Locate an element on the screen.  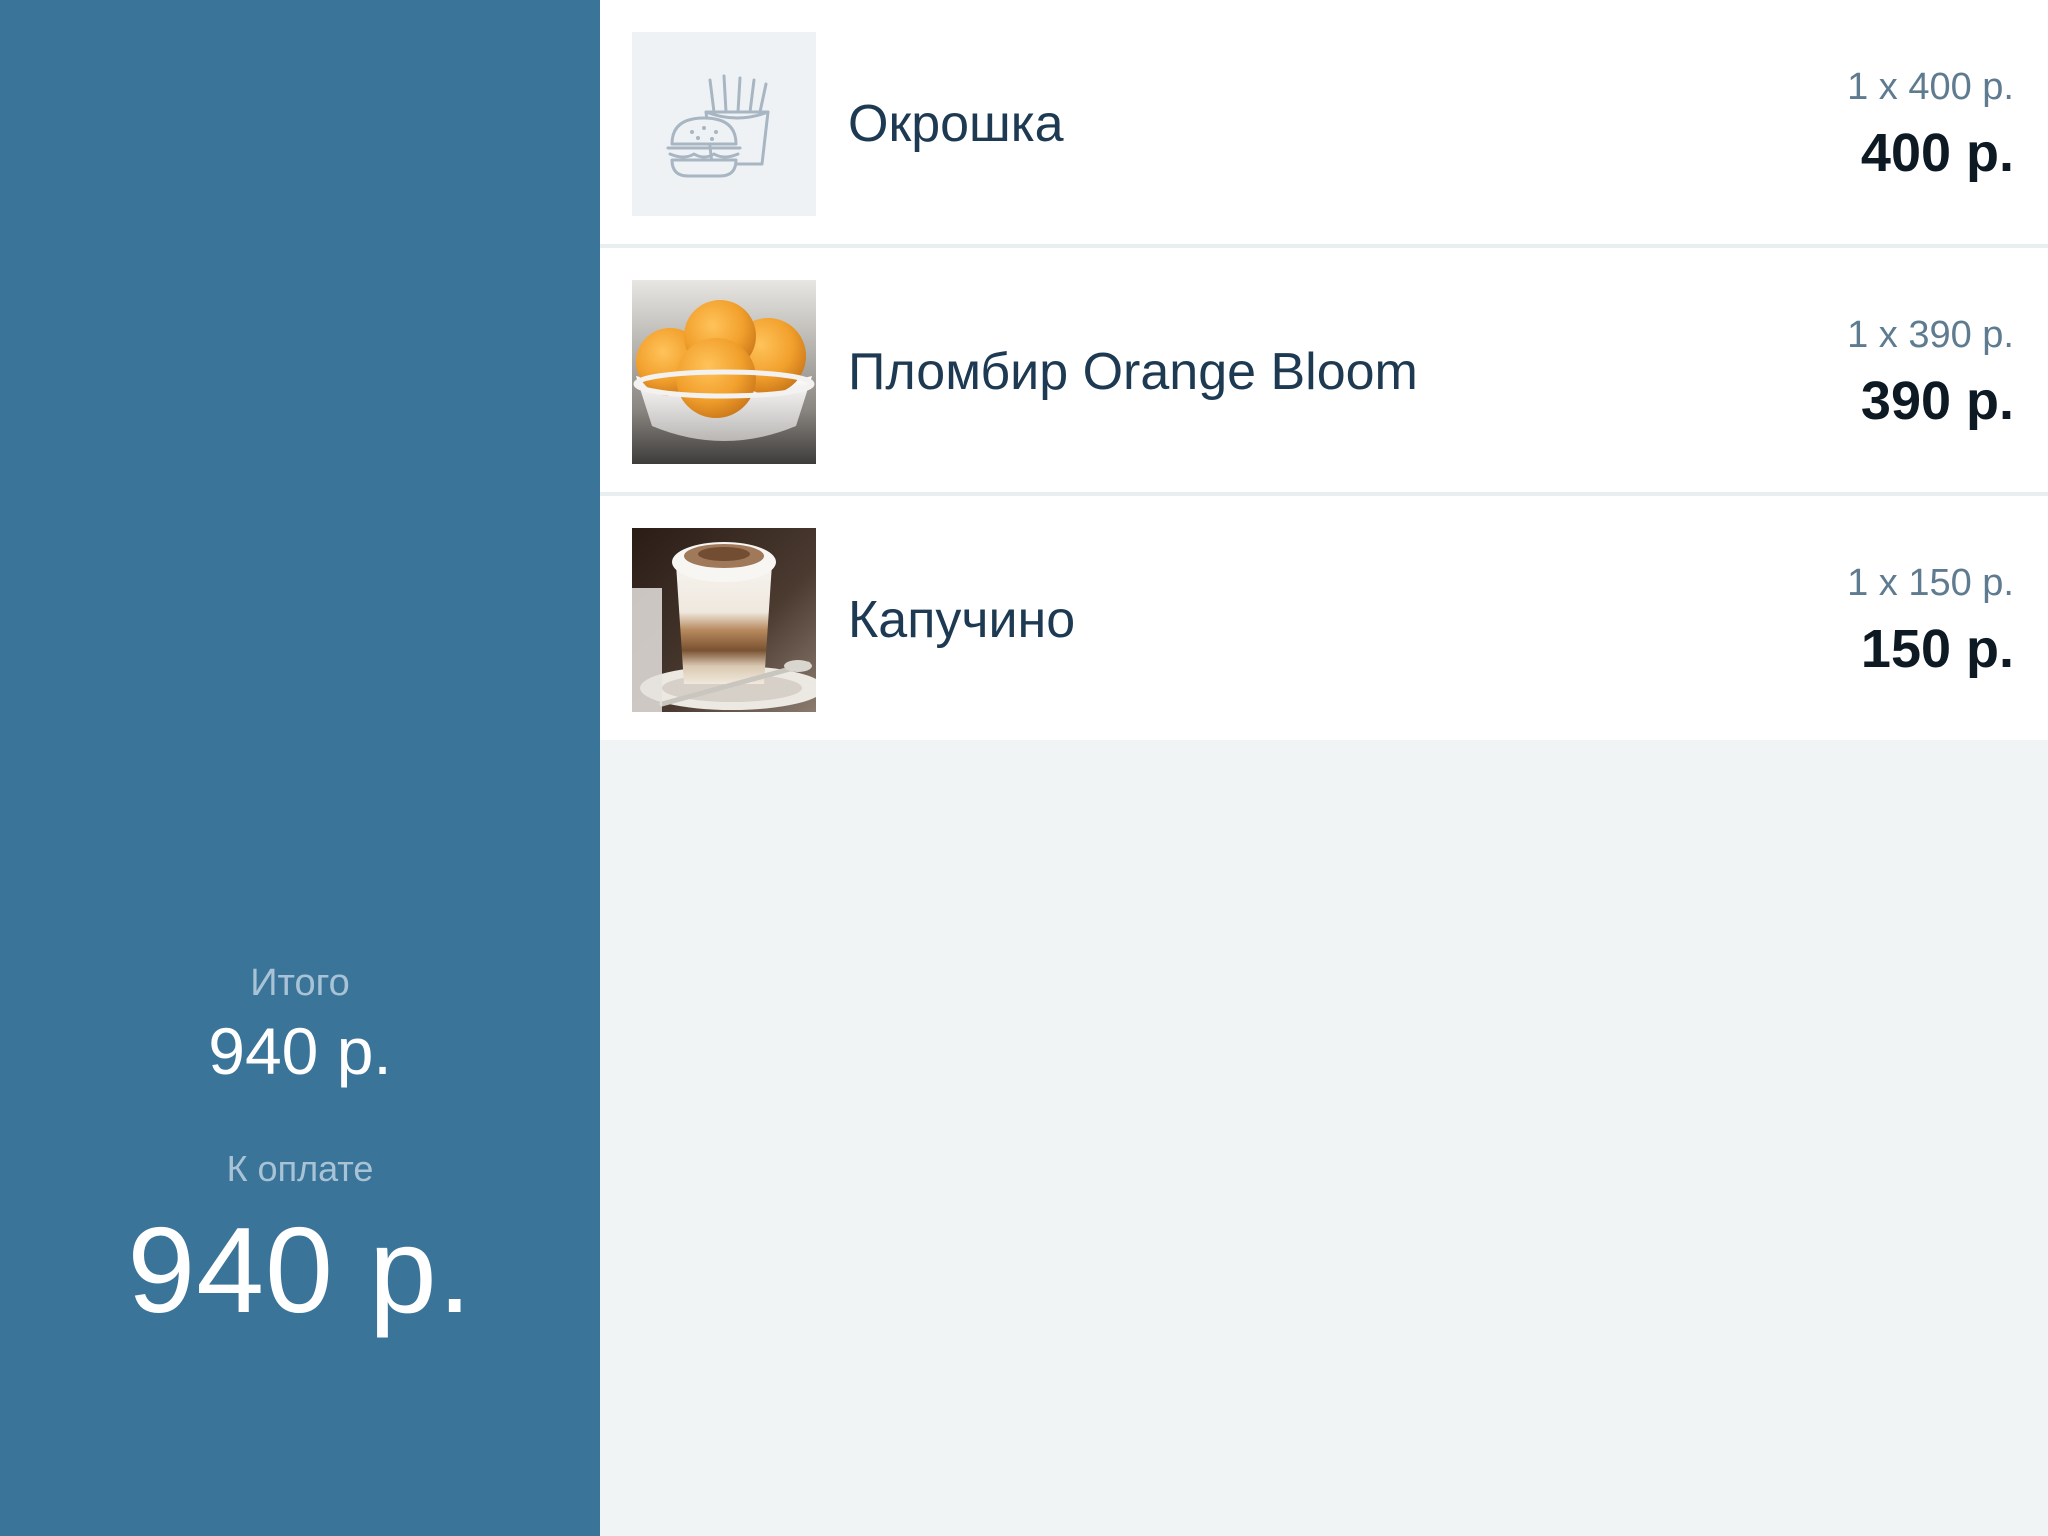
item-total: 400 р. is located at coordinates (1937, 153).